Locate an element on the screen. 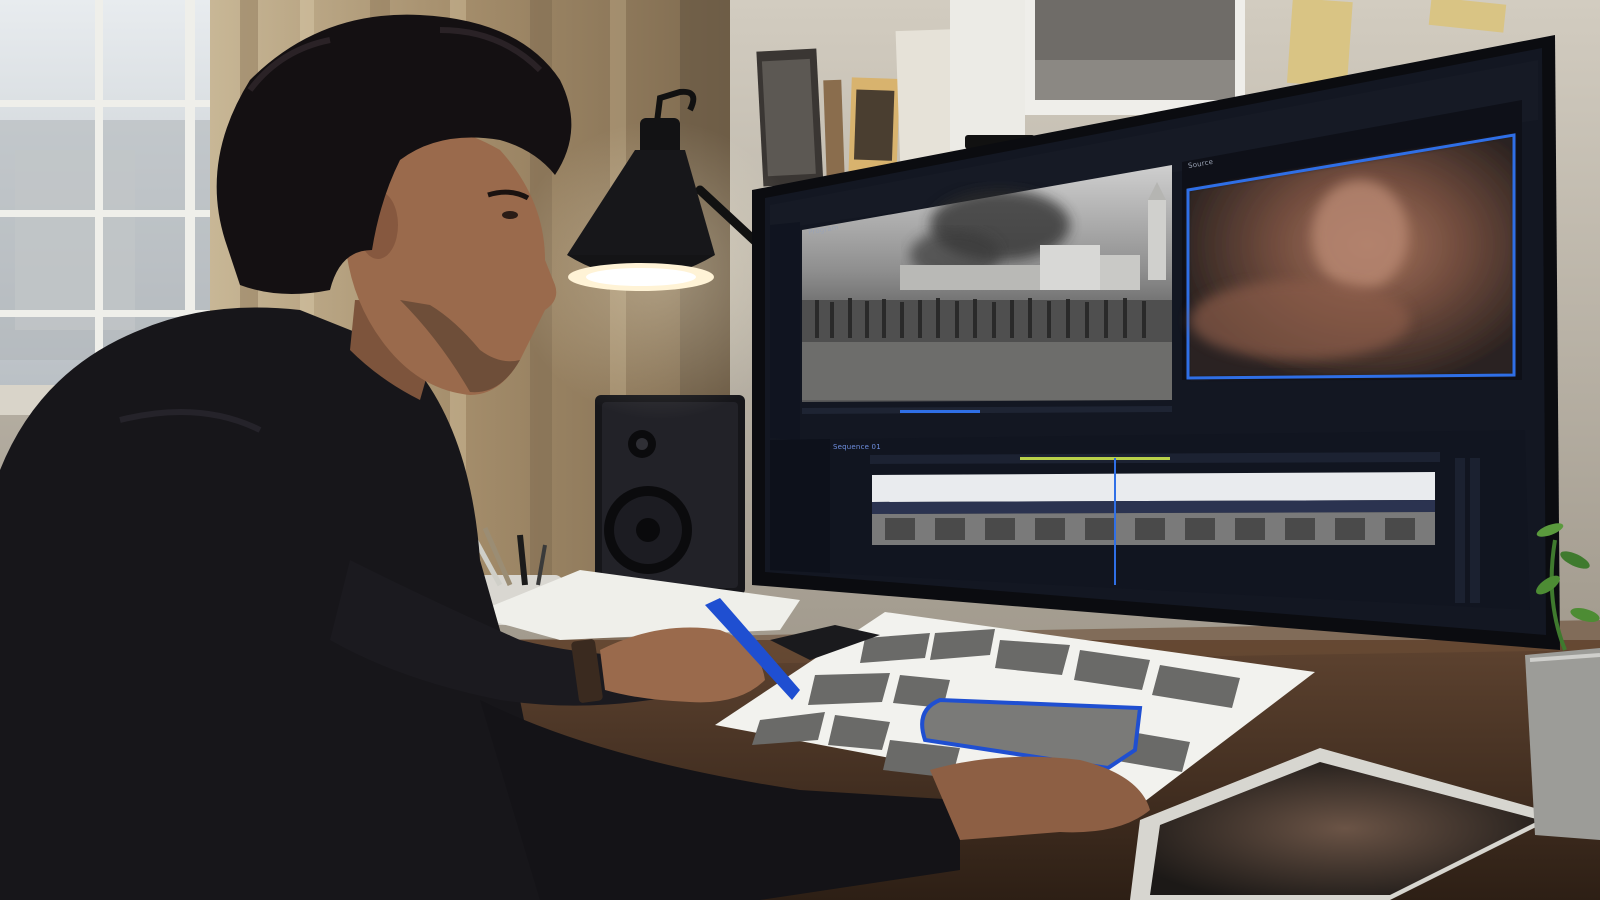 The height and width of the screenshot is (900, 1600). speaker-icon is located at coordinates (670, 495).